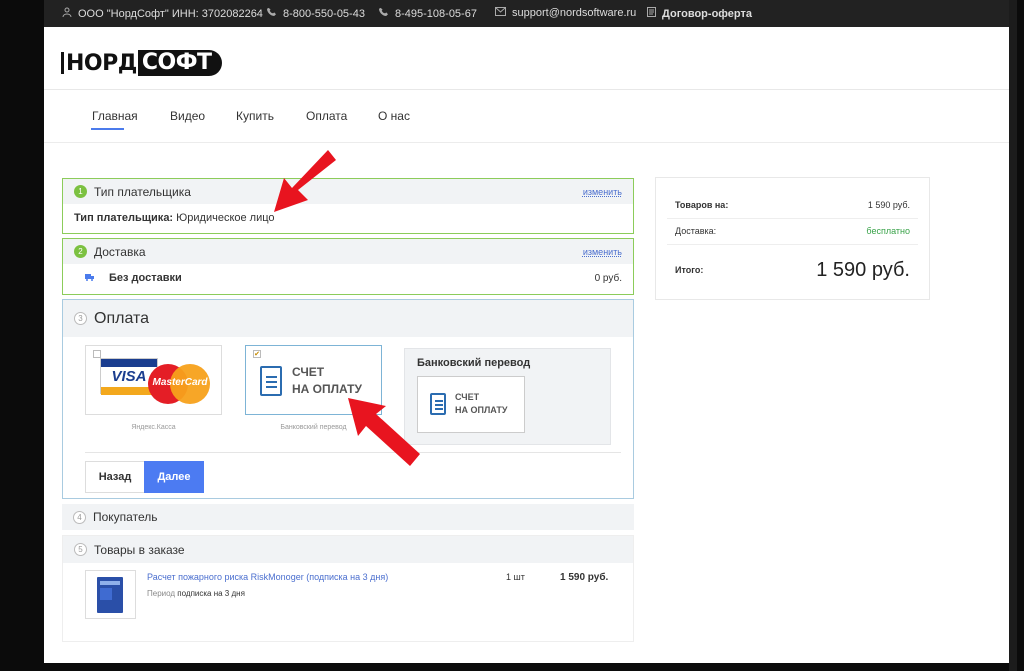  Describe the element at coordinates (115, 116) in the screenshot. I see `nav-item-home: Главная` at that location.